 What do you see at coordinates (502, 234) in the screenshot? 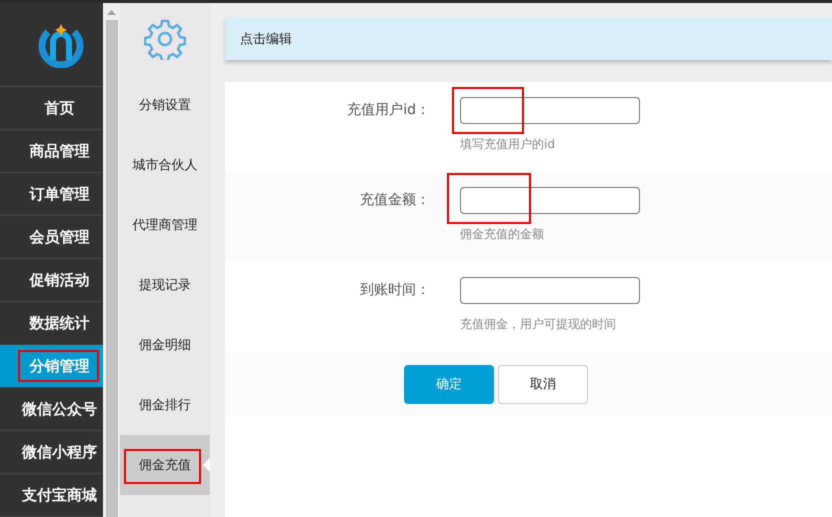
I see `field-hint: 佣金充值的金额` at bounding box center [502, 234].